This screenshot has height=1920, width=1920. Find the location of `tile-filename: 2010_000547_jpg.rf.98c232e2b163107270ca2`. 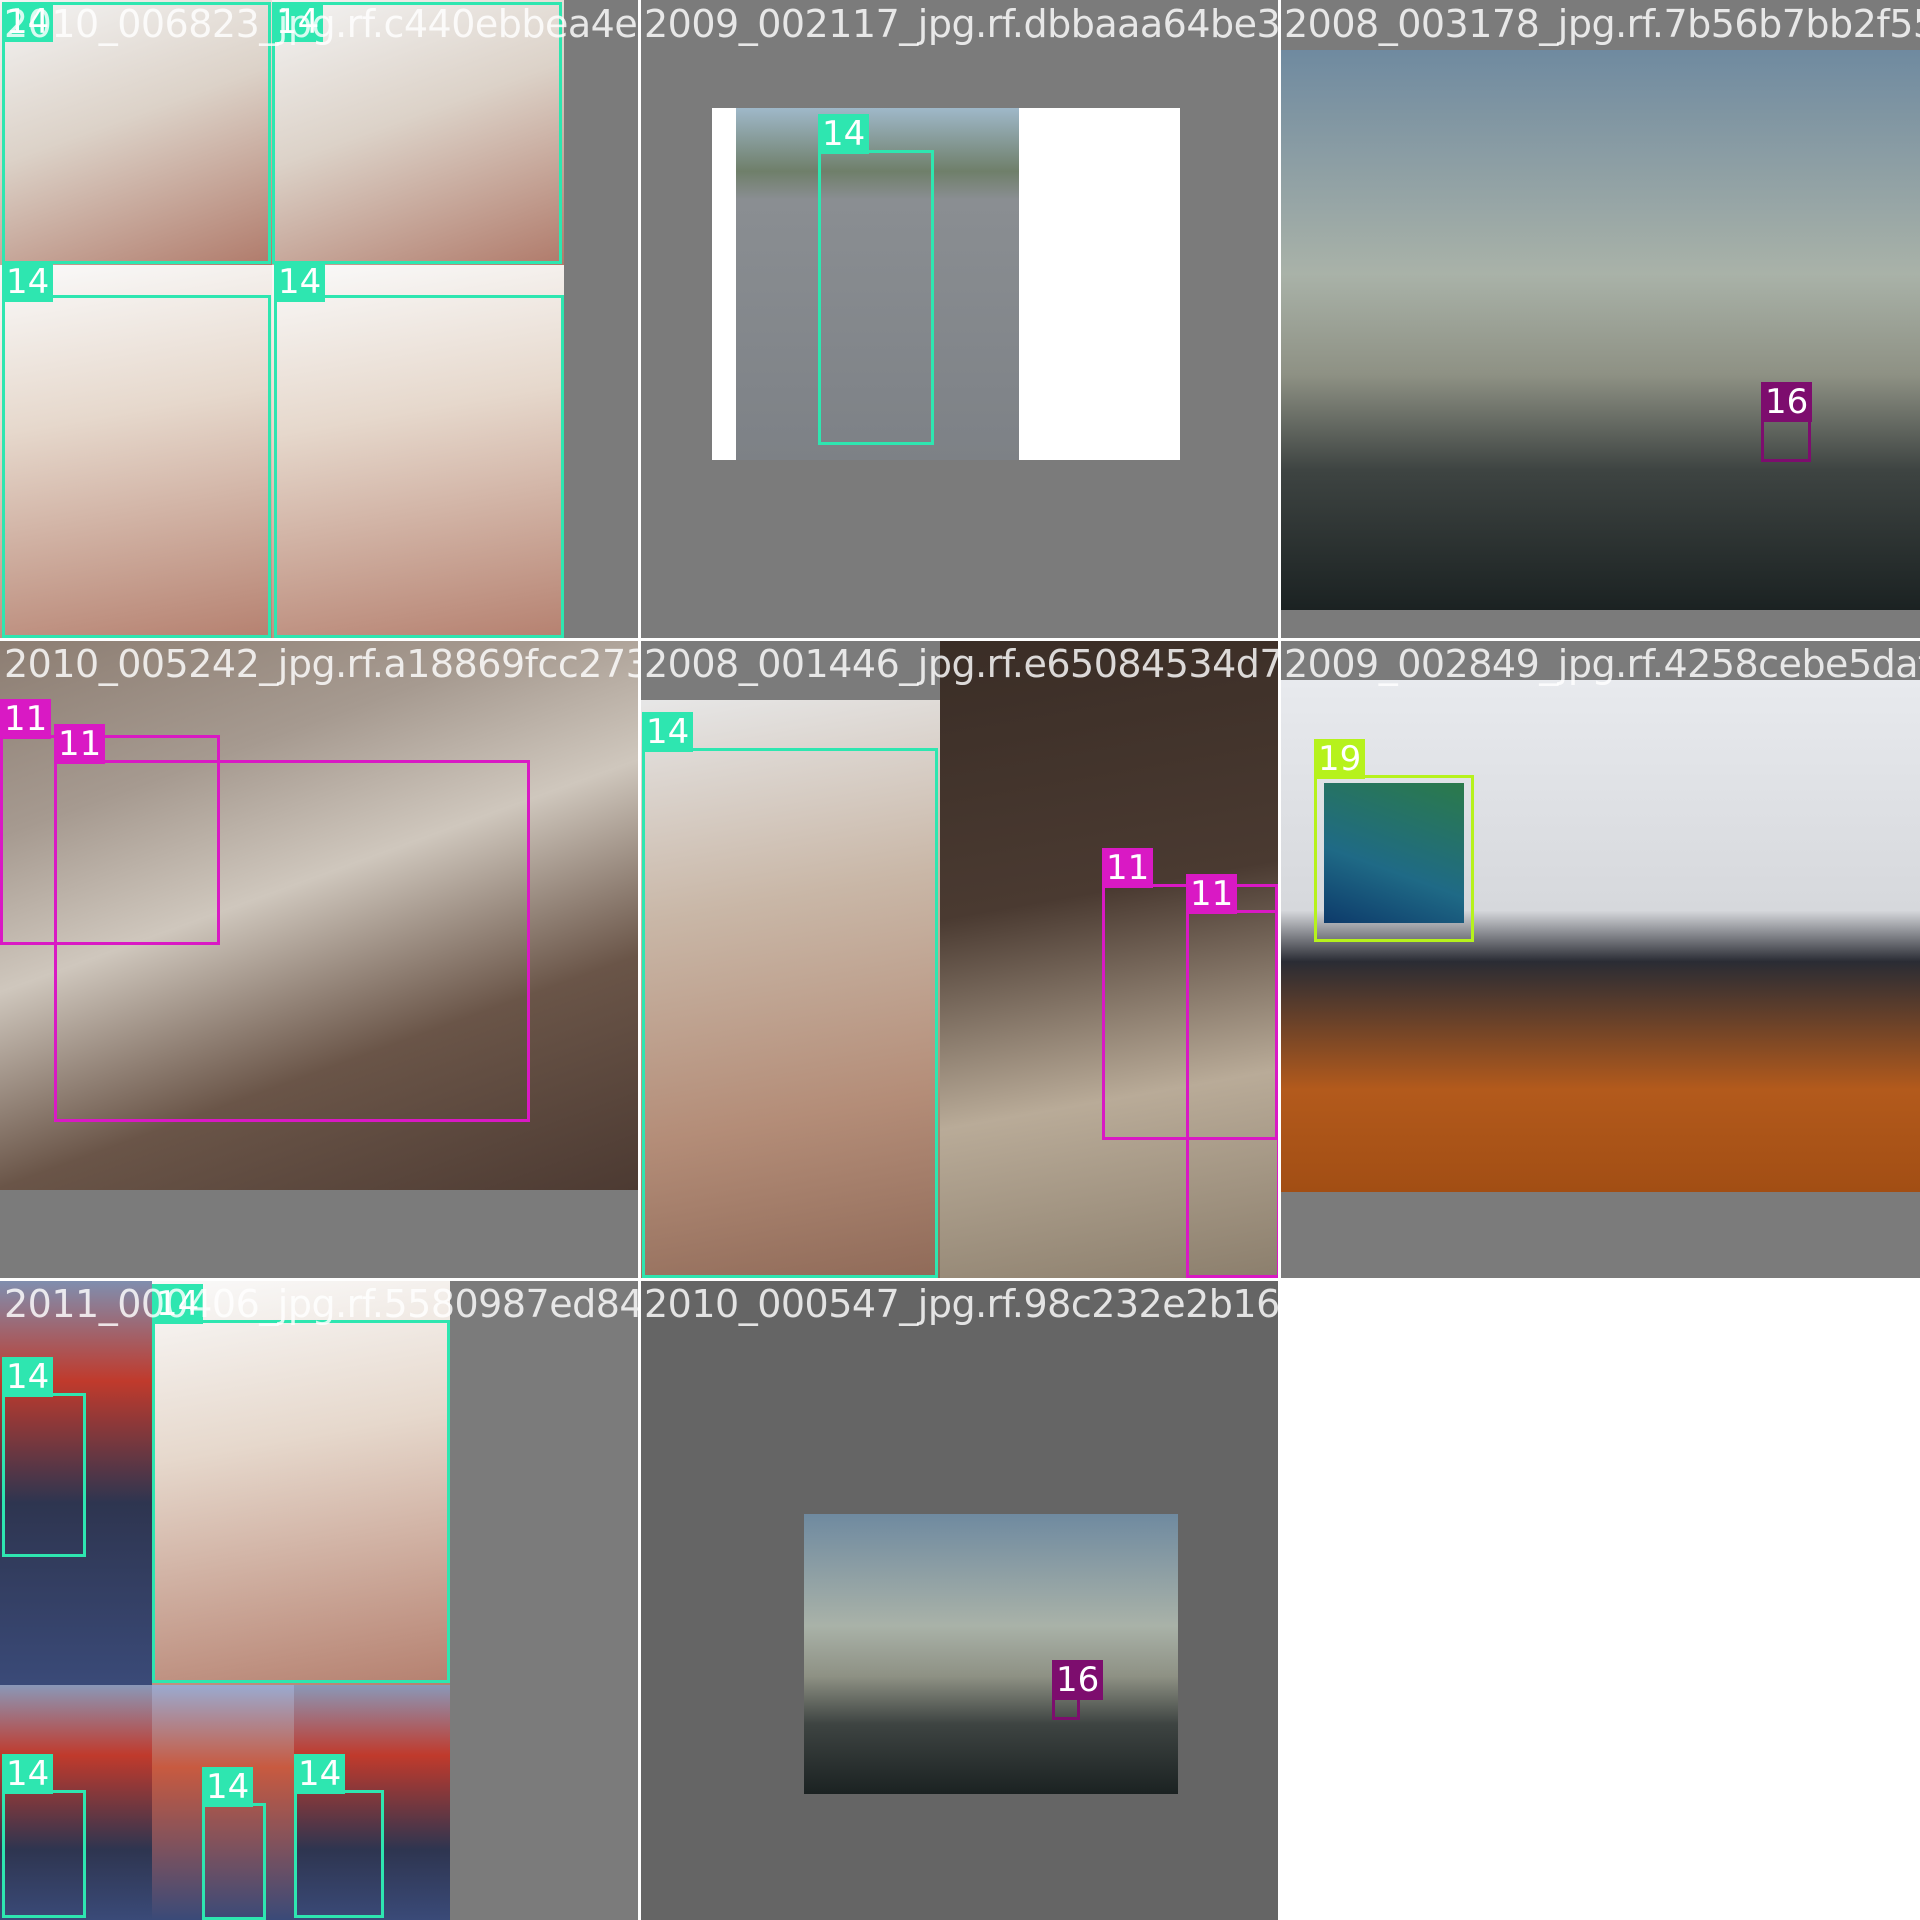

tile-filename: 2010_000547_jpg.rf.98c232e2b163107270ca2 is located at coordinates (962, 1304).